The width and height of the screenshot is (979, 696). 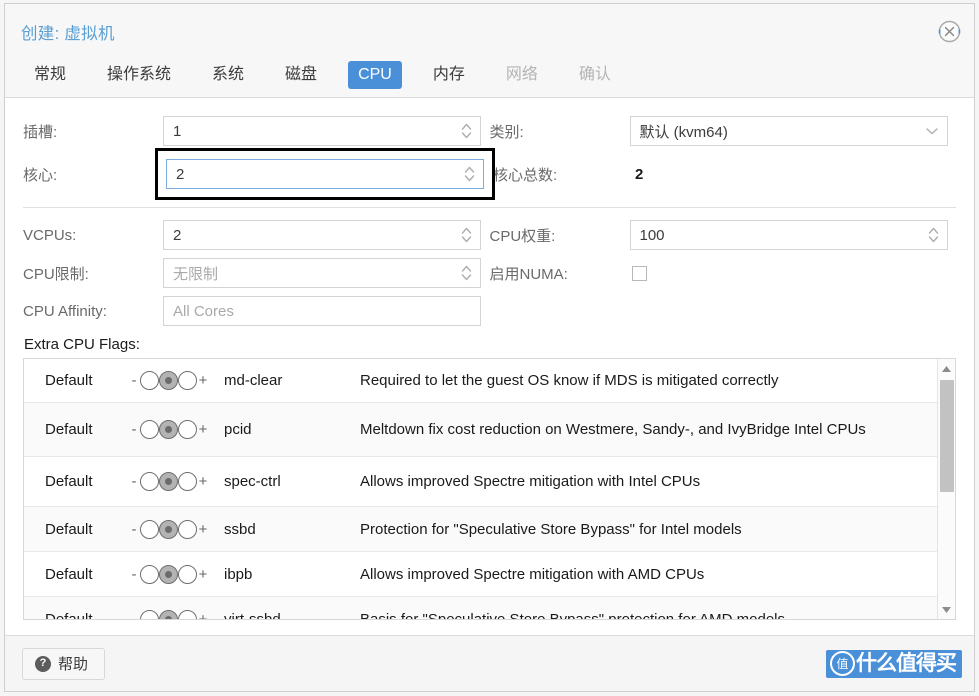 What do you see at coordinates (43, 663) in the screenshot?
I see `question-mark-icon: ?` at bounding box center [43, 663].